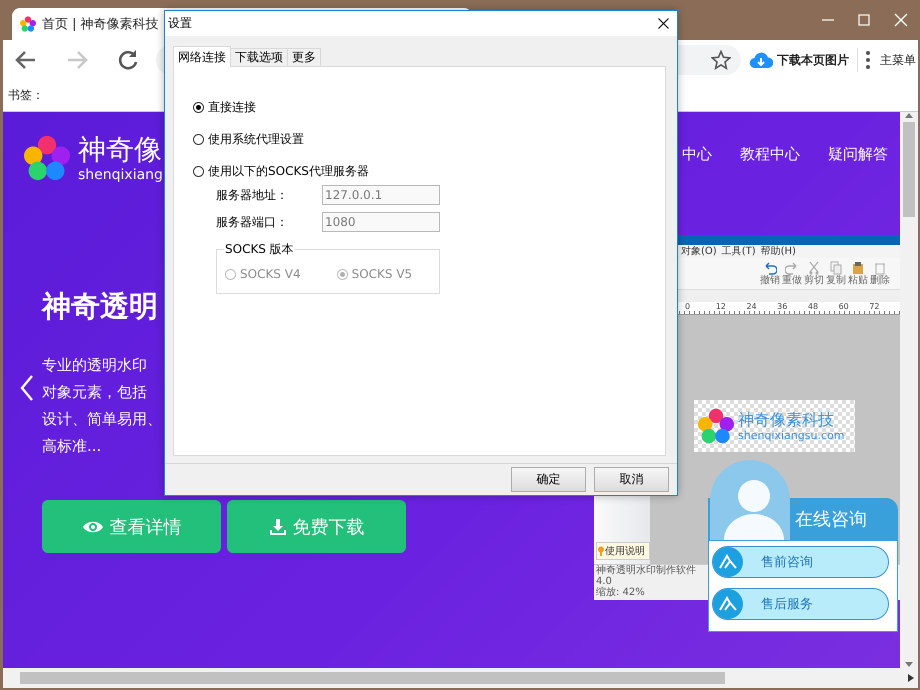 The width and height of the screenshot is (920, 690). I want to click on consult-button: 售后服务, so click(800, 604).